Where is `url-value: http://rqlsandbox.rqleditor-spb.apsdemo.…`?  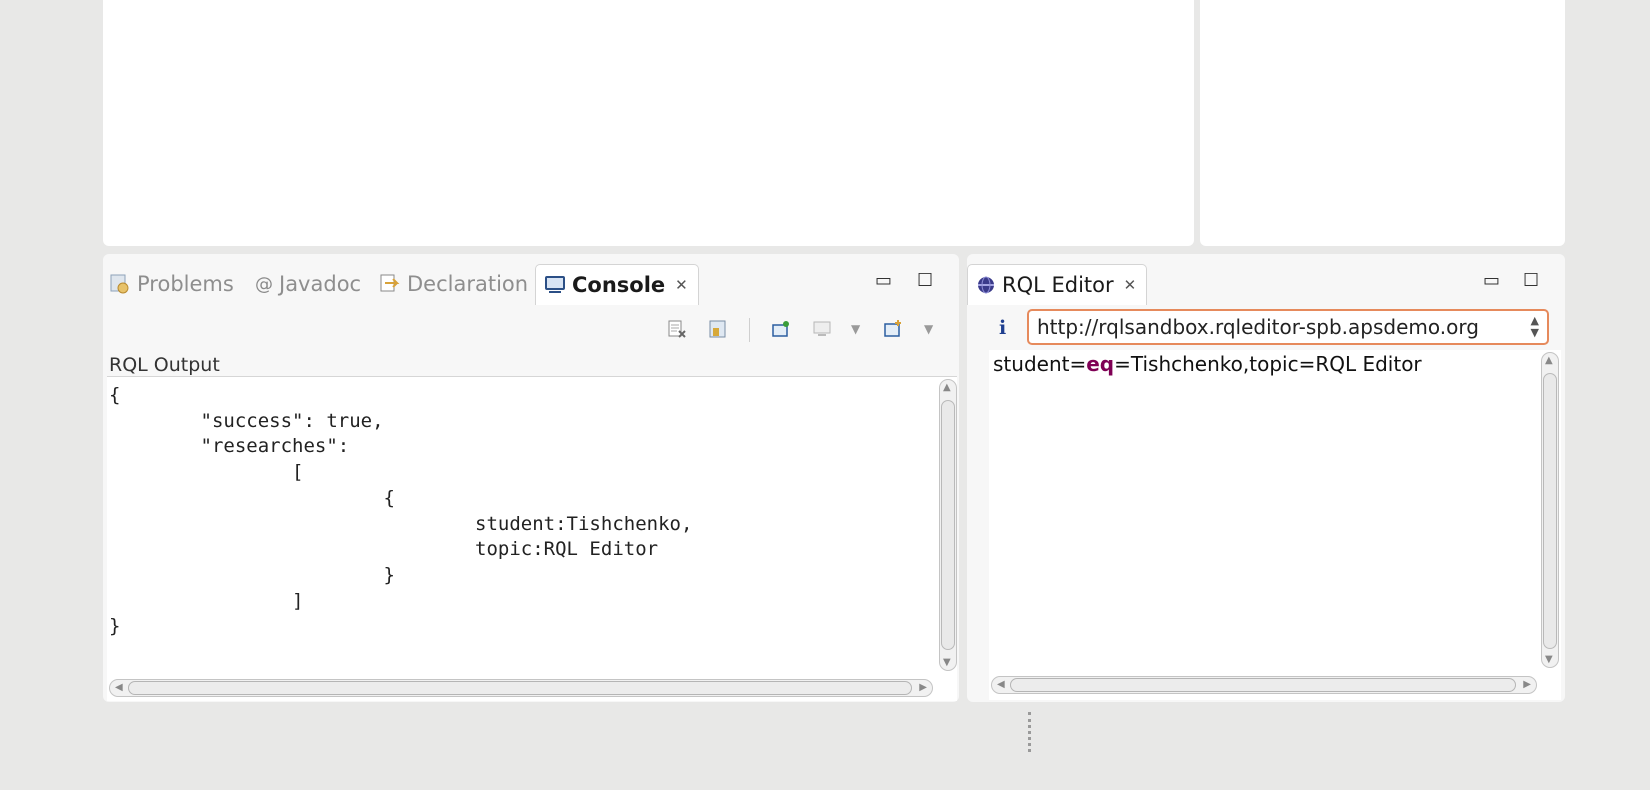 url-value: http://rqlsandbox.rqleditor-spb.apsdemo.… is located at coordinates (1258, 327).